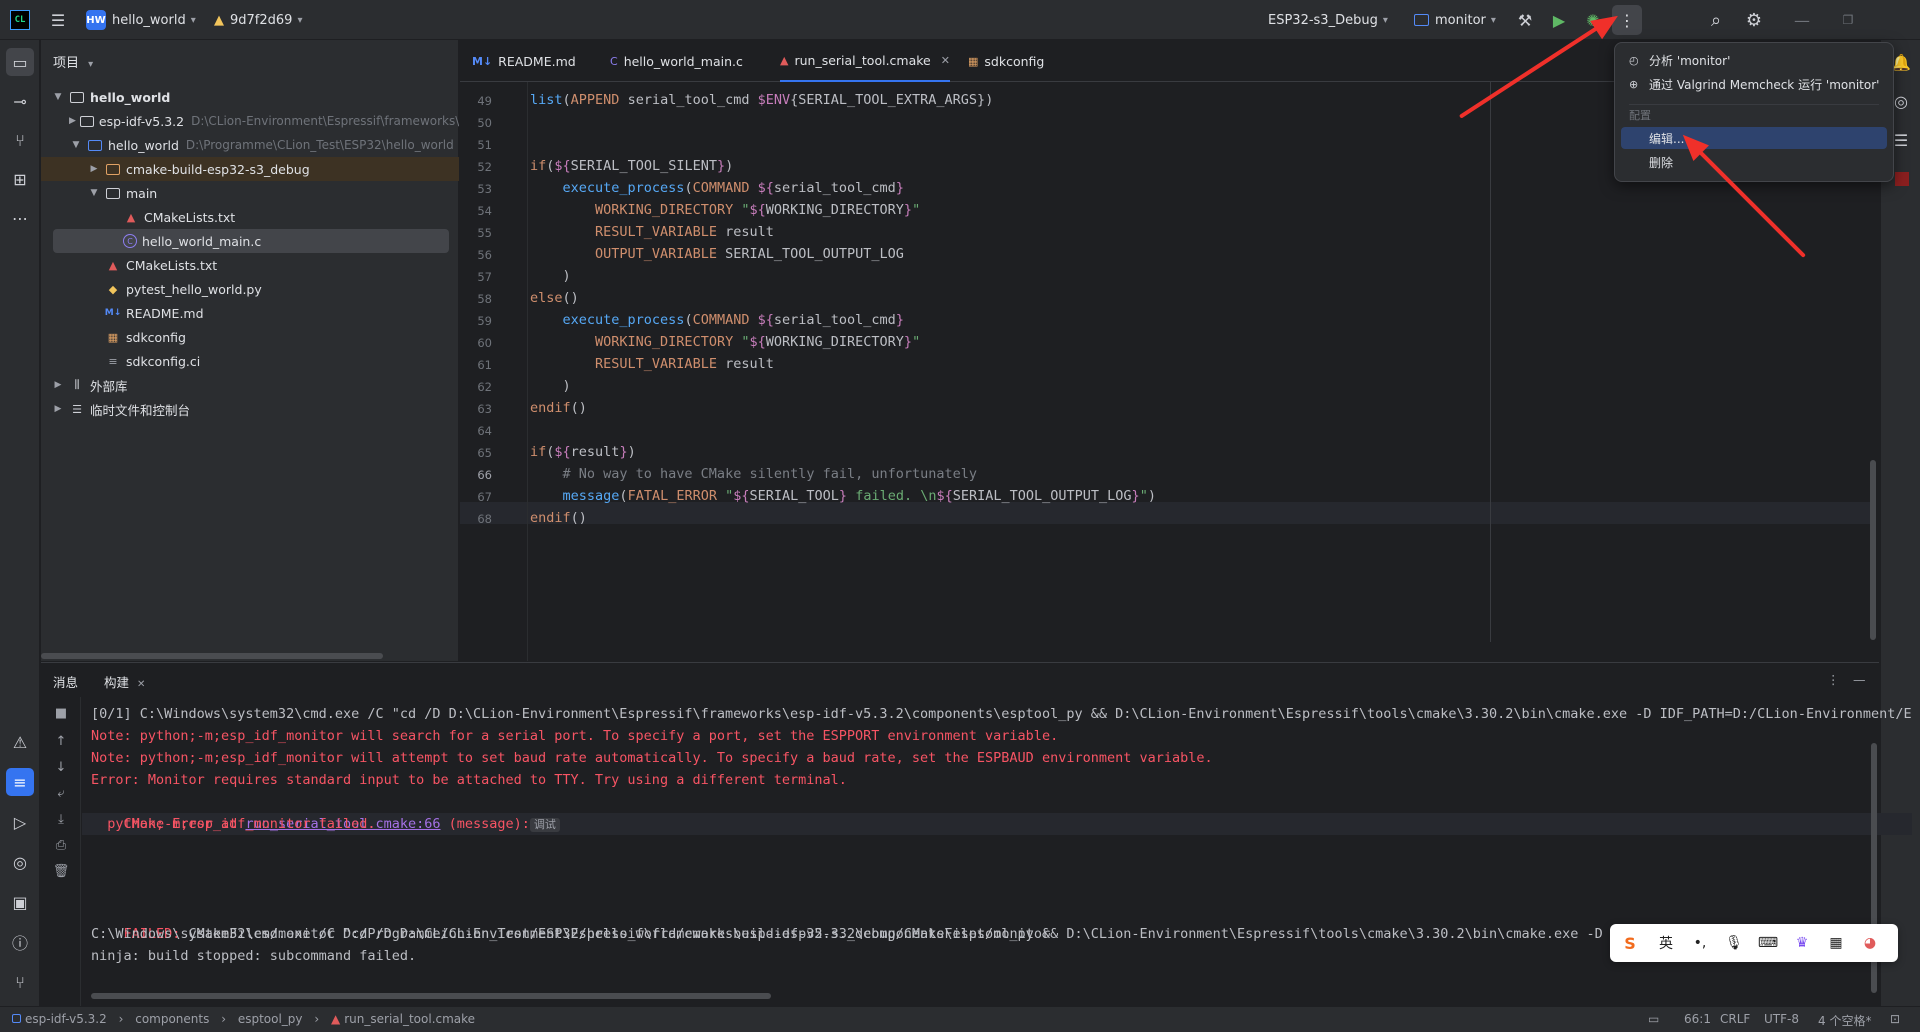  What do you see at coordinates (20, 140) in the screenshot?
I see `pull-request-icon: ⑂` at bounding box center [20, 140].